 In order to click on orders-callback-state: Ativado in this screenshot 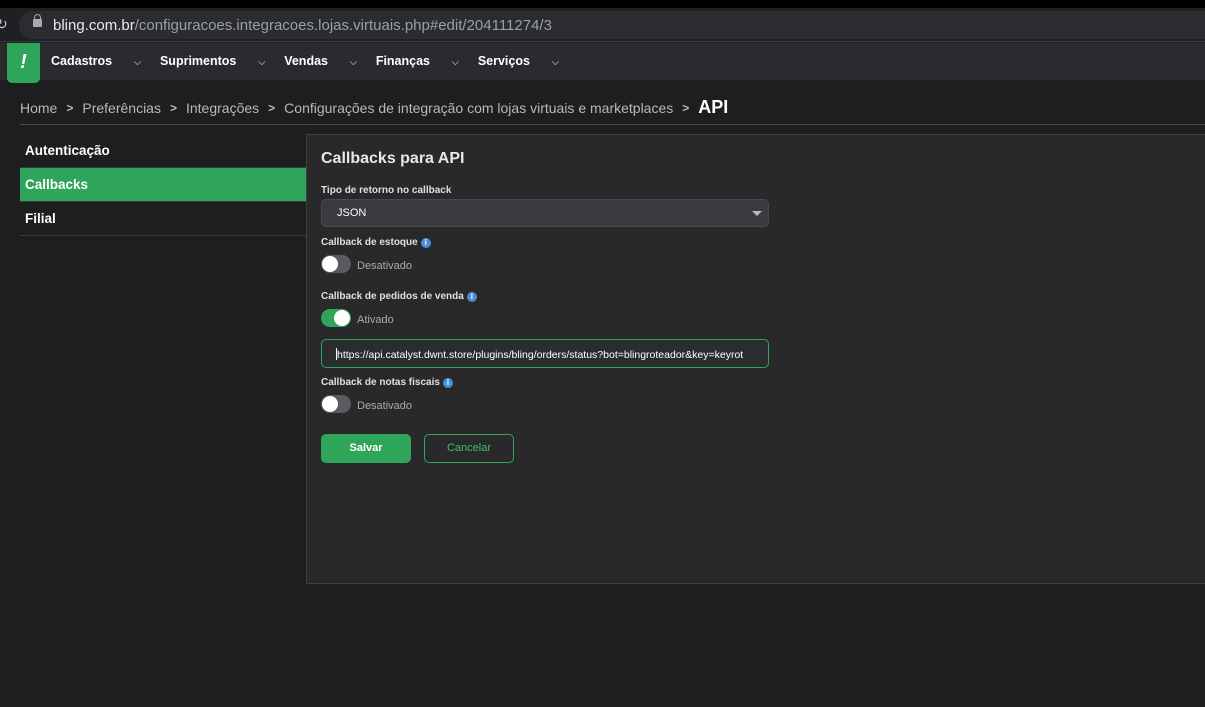, I will do `click(375, 320)`.